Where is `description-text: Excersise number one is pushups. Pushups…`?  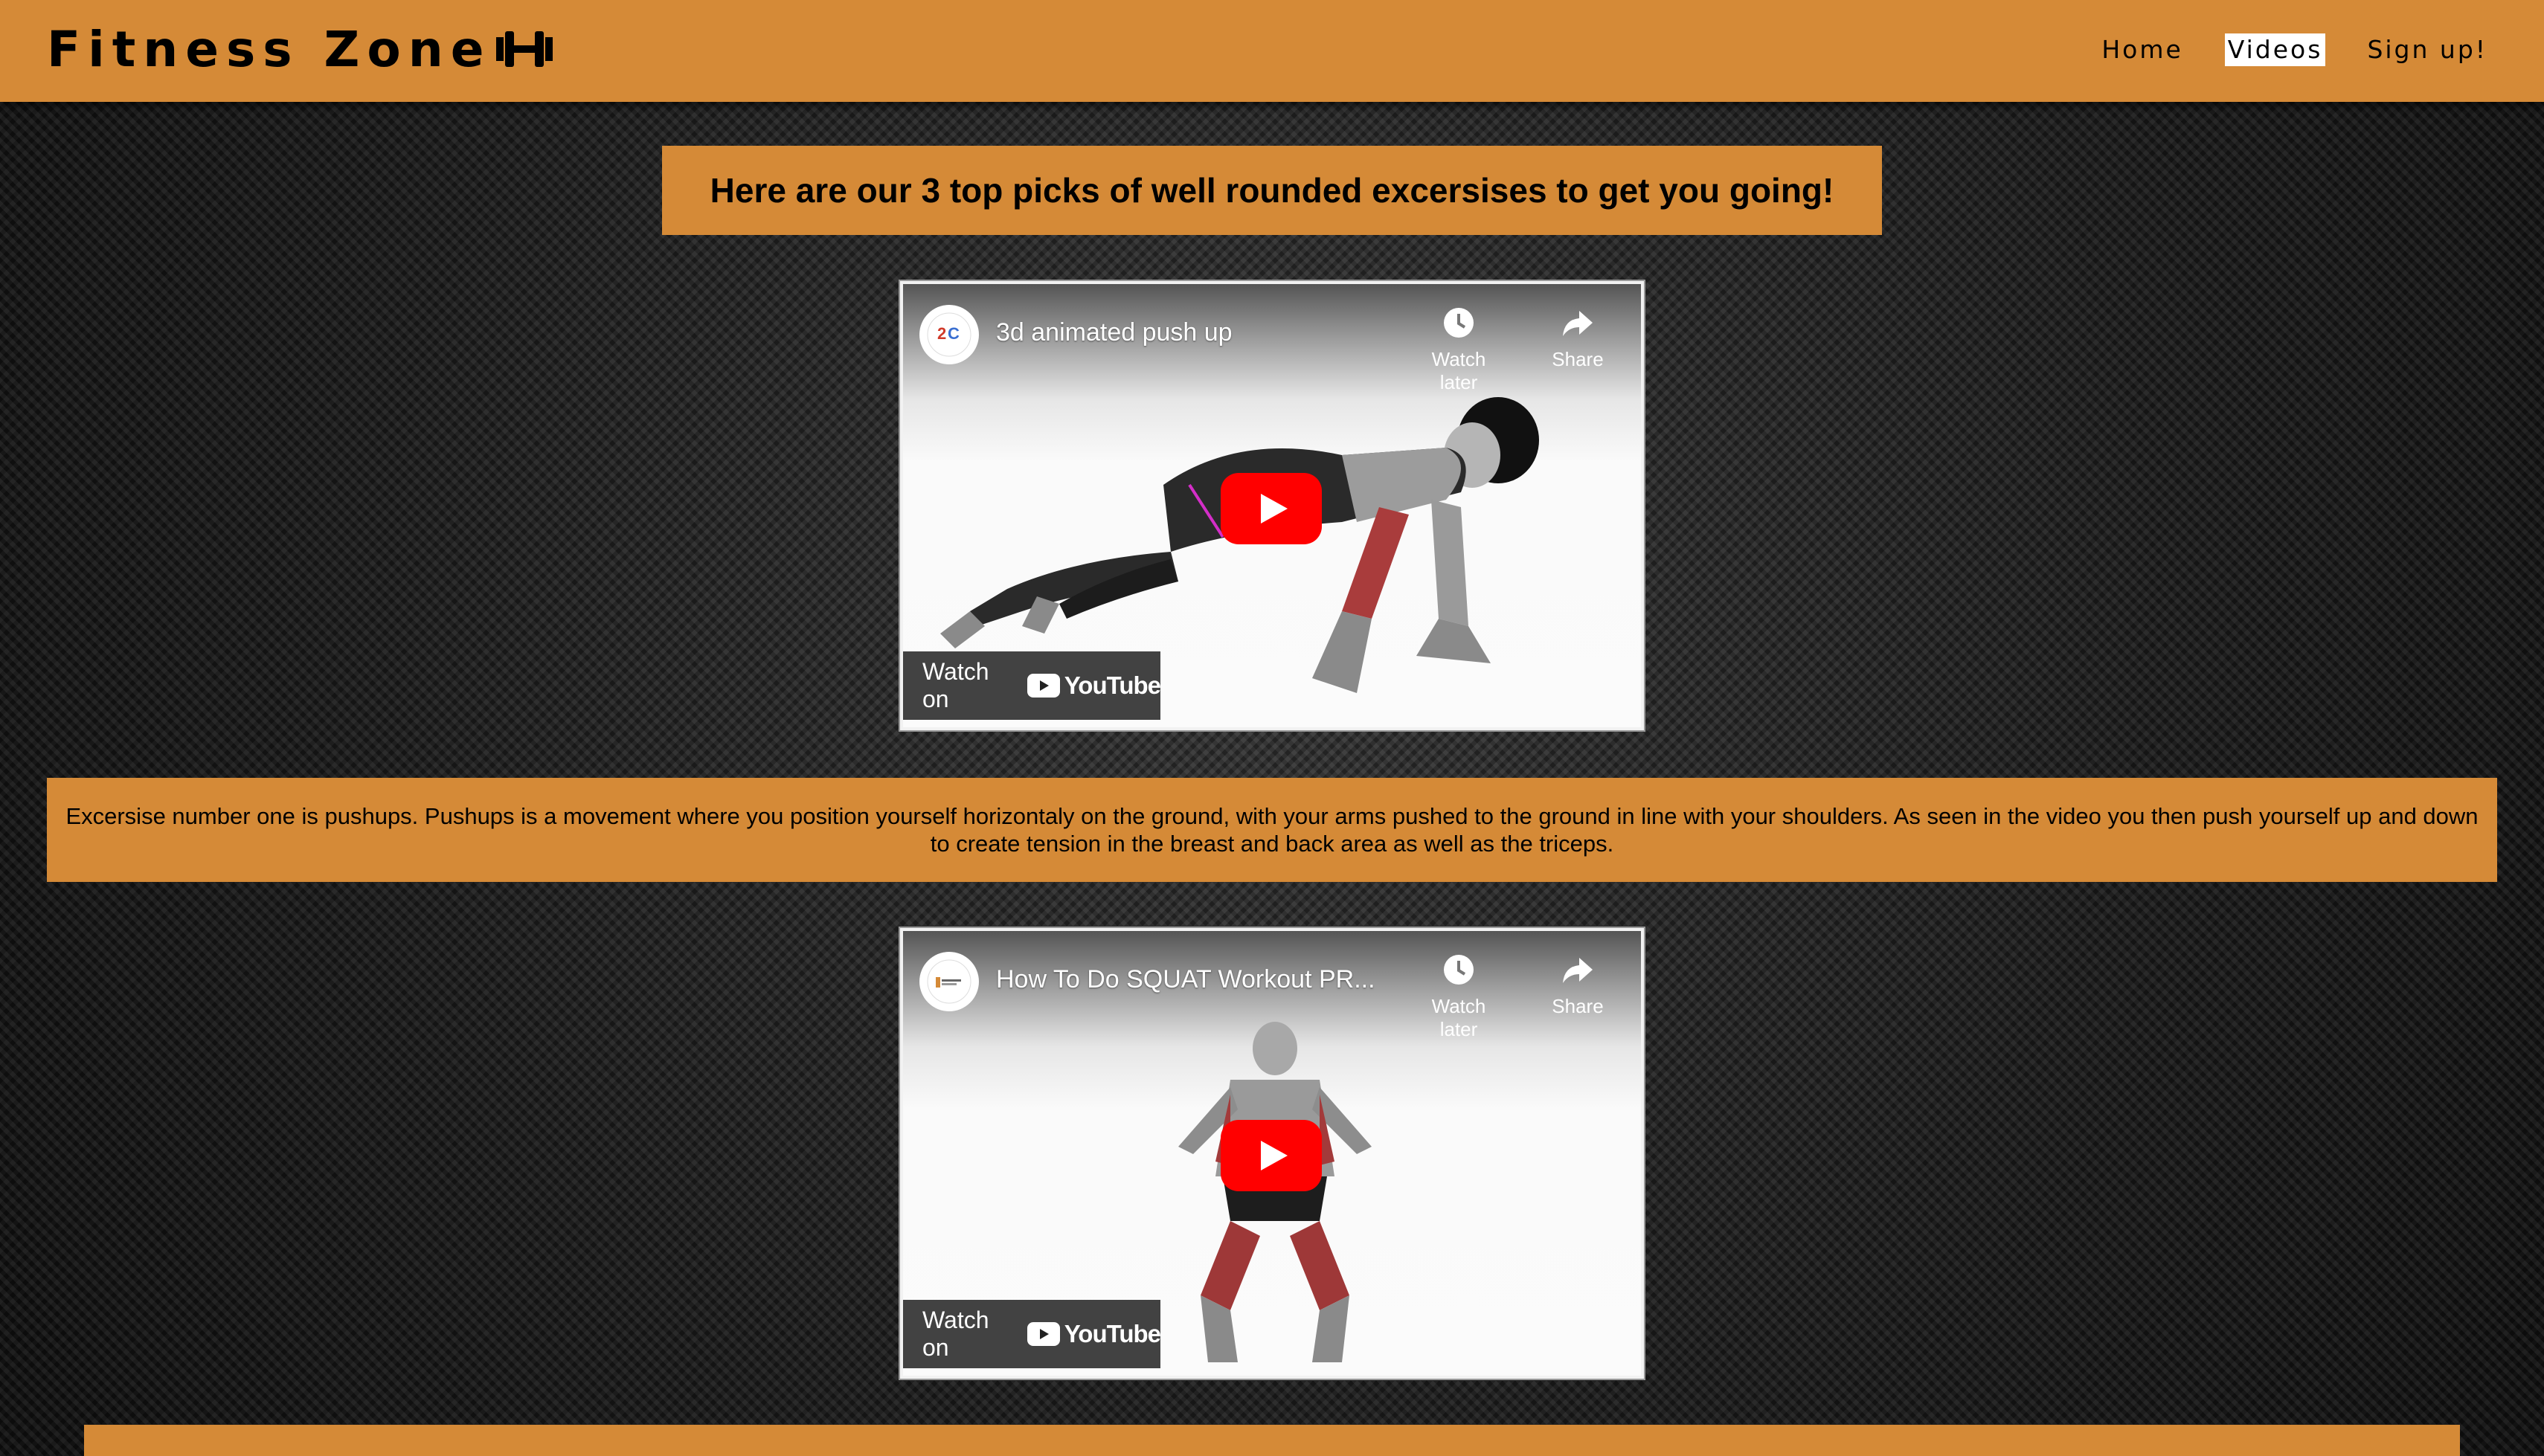
description-text: Excersise number one is pushups. Pushups… is located at coordinates (1272, 830).